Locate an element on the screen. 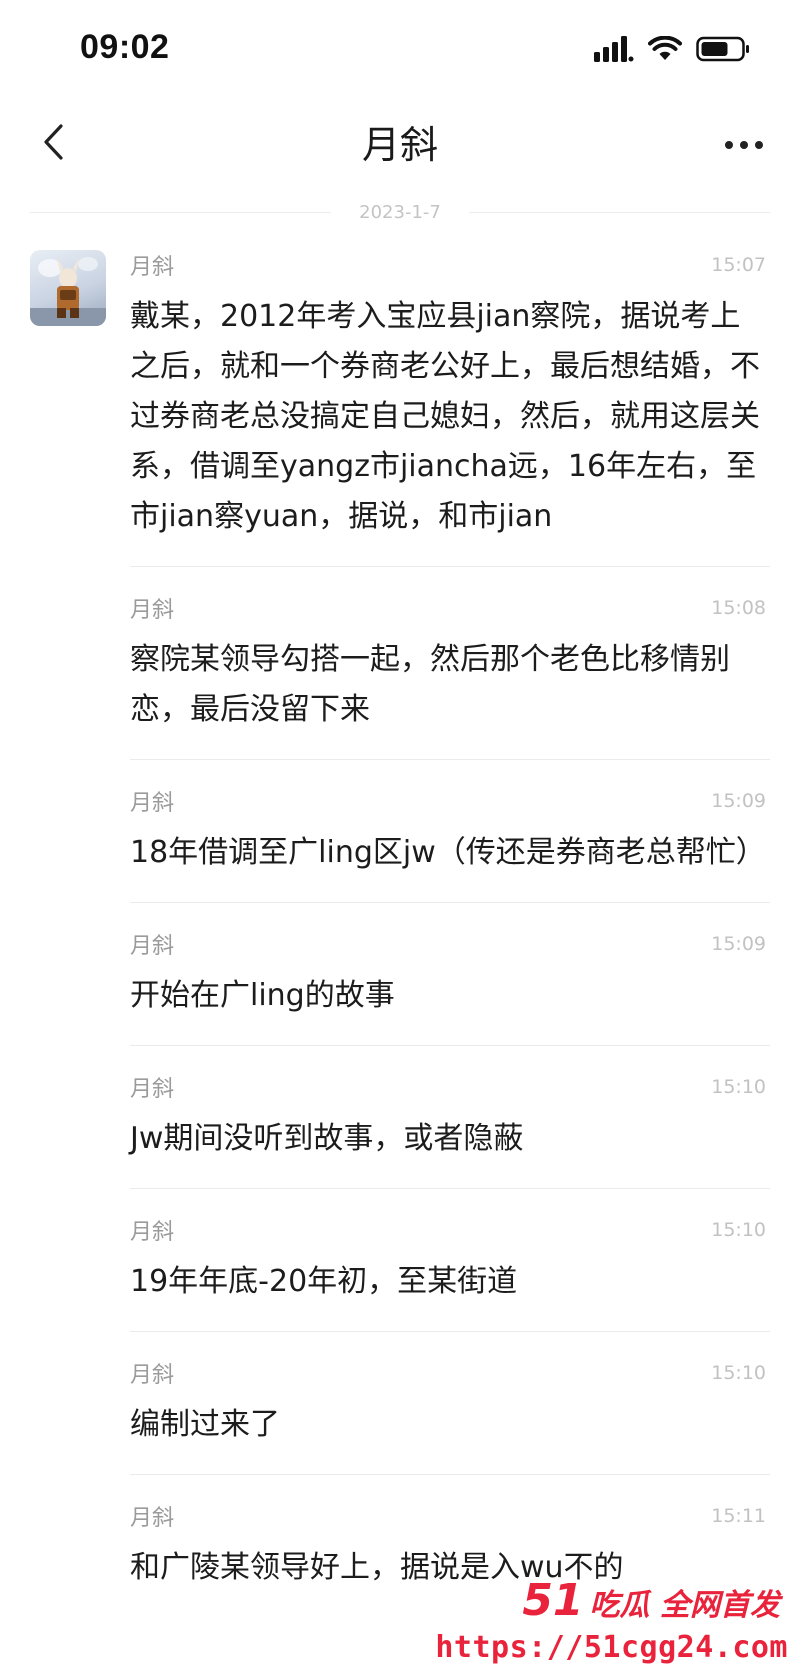 This screenshot has width=800, height=1673. avatar is located at coordinates (68, 288).